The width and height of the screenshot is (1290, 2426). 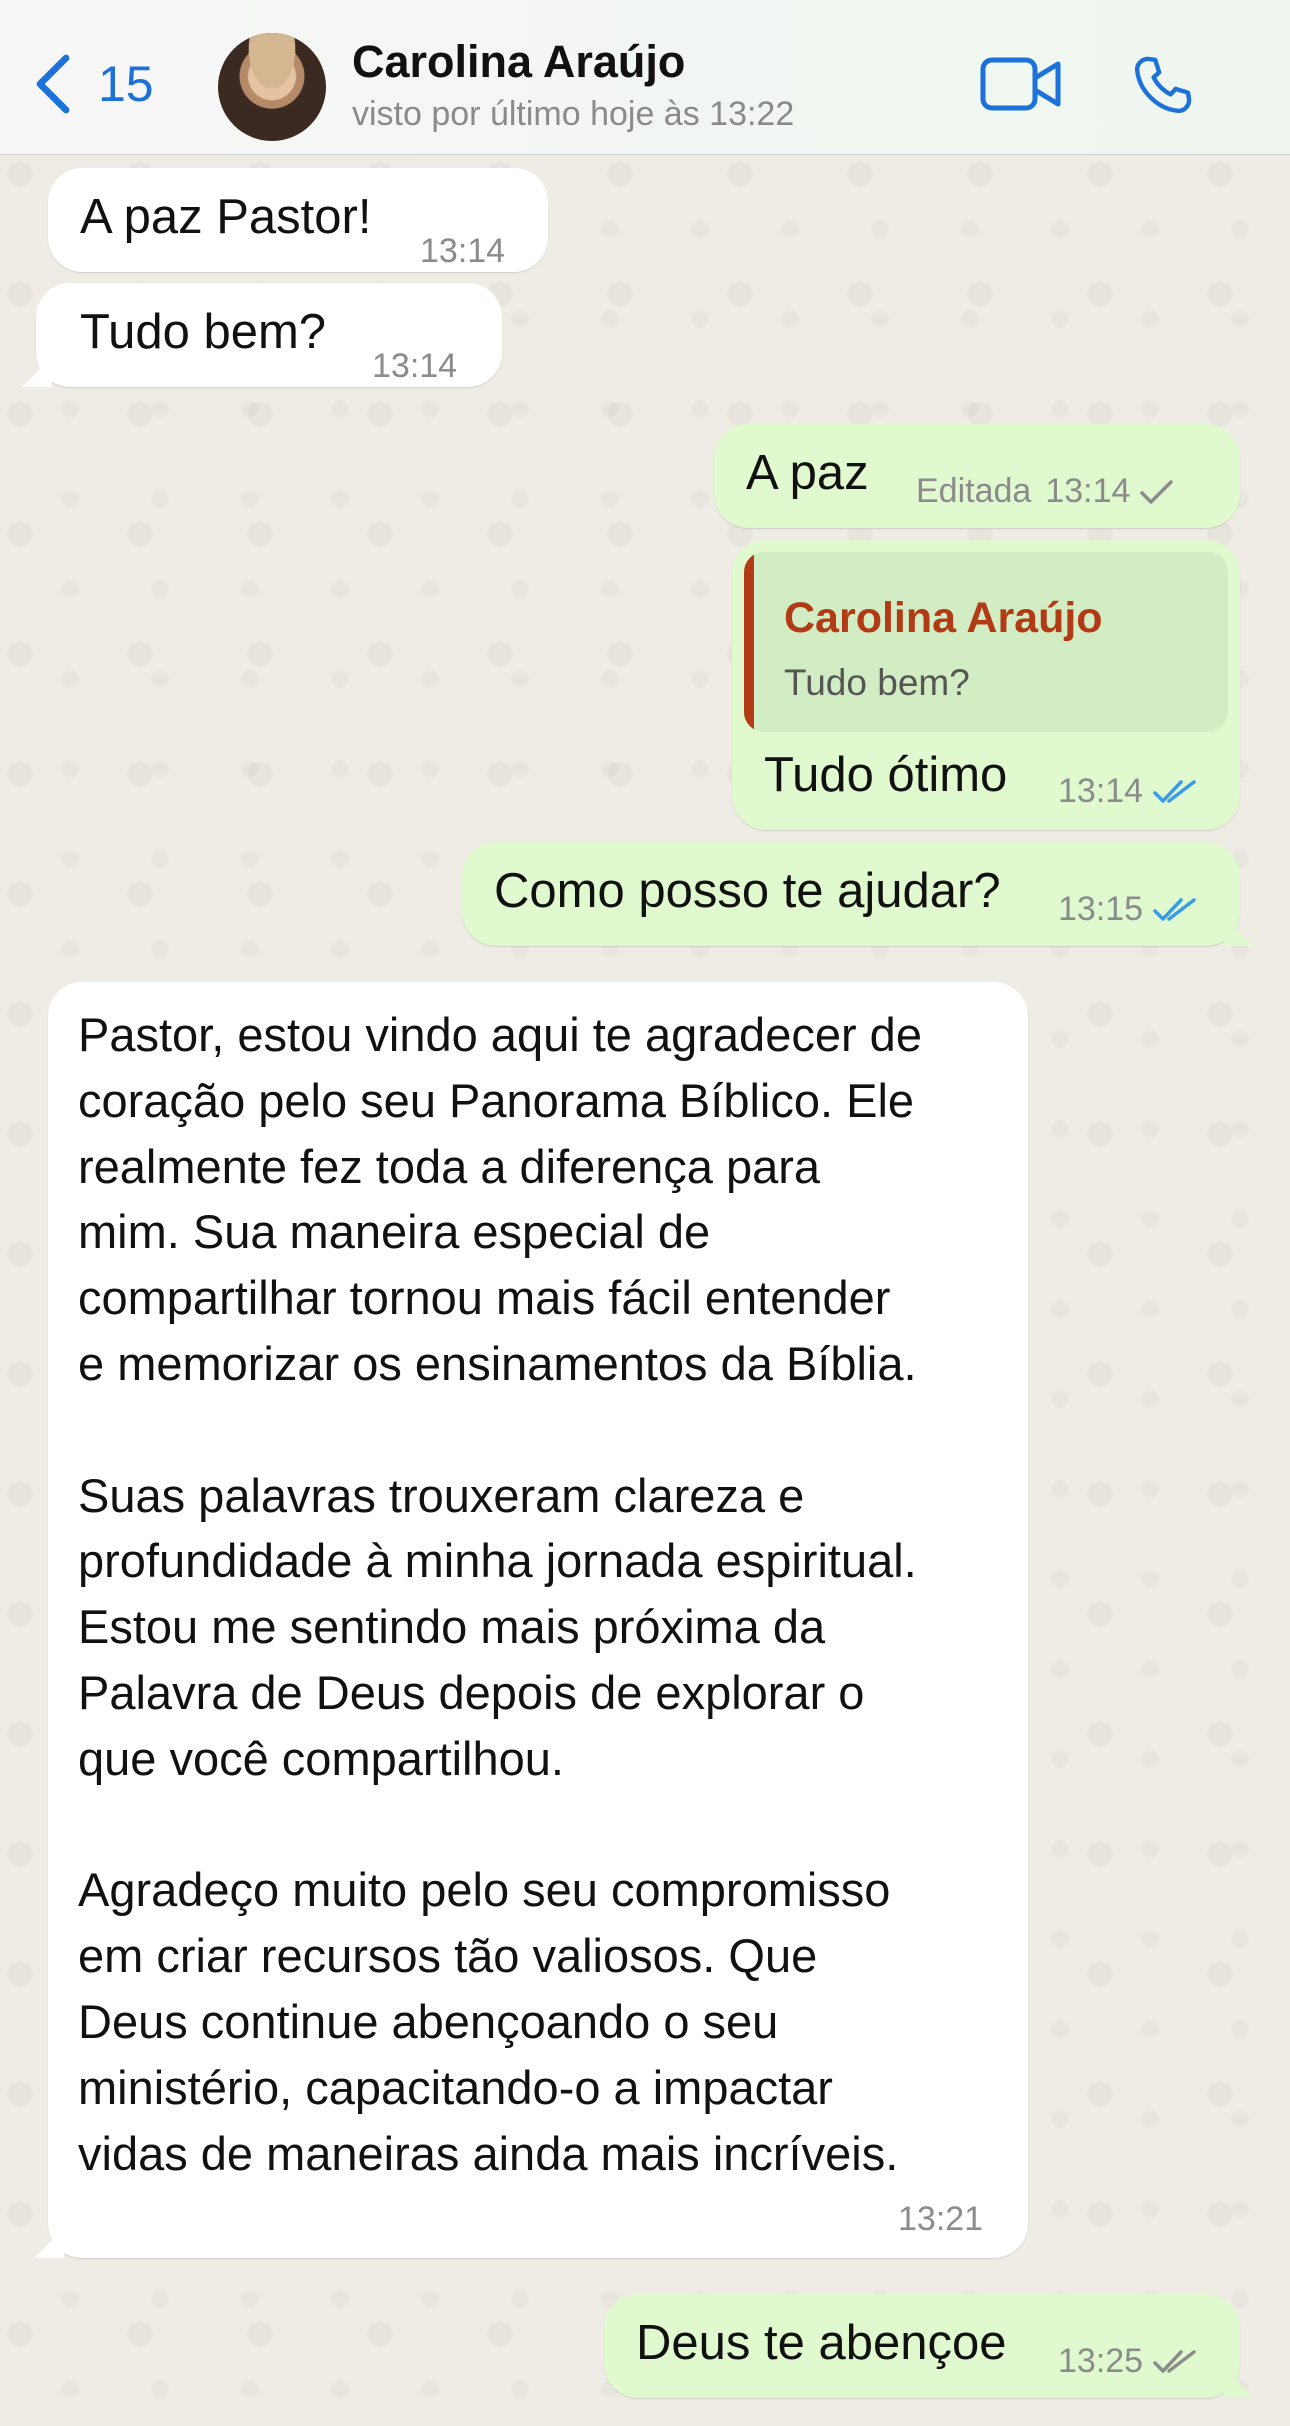 I want to click on single-check-icon, so click(x=1157, y=492).